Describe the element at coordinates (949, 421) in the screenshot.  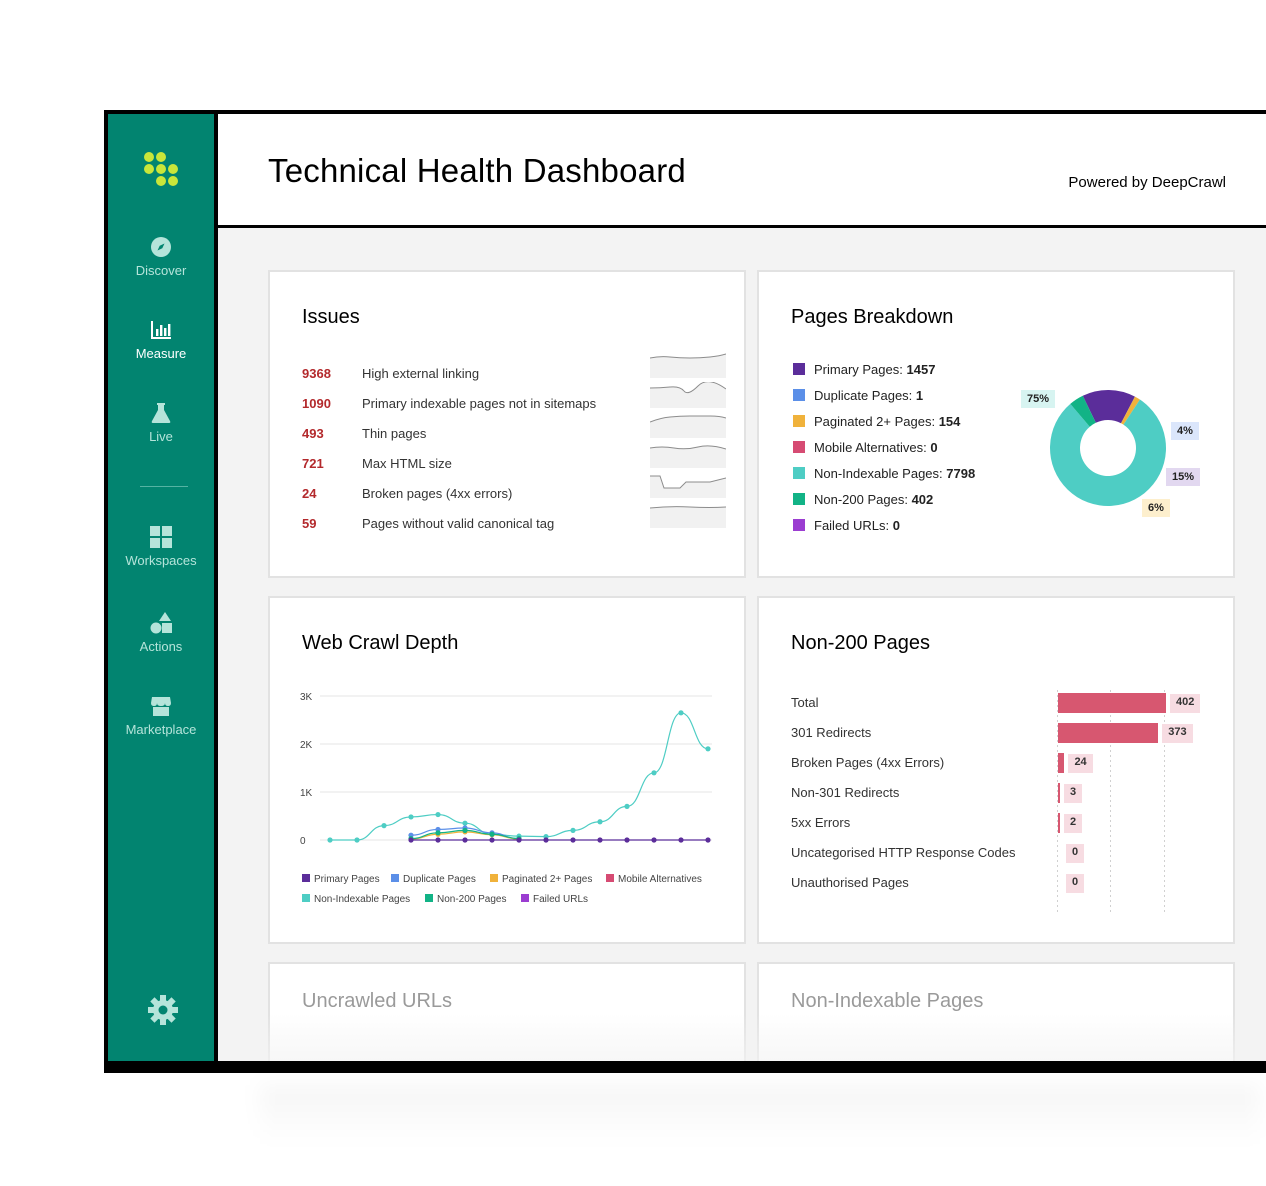
I see `legend-value: 154` at that location.